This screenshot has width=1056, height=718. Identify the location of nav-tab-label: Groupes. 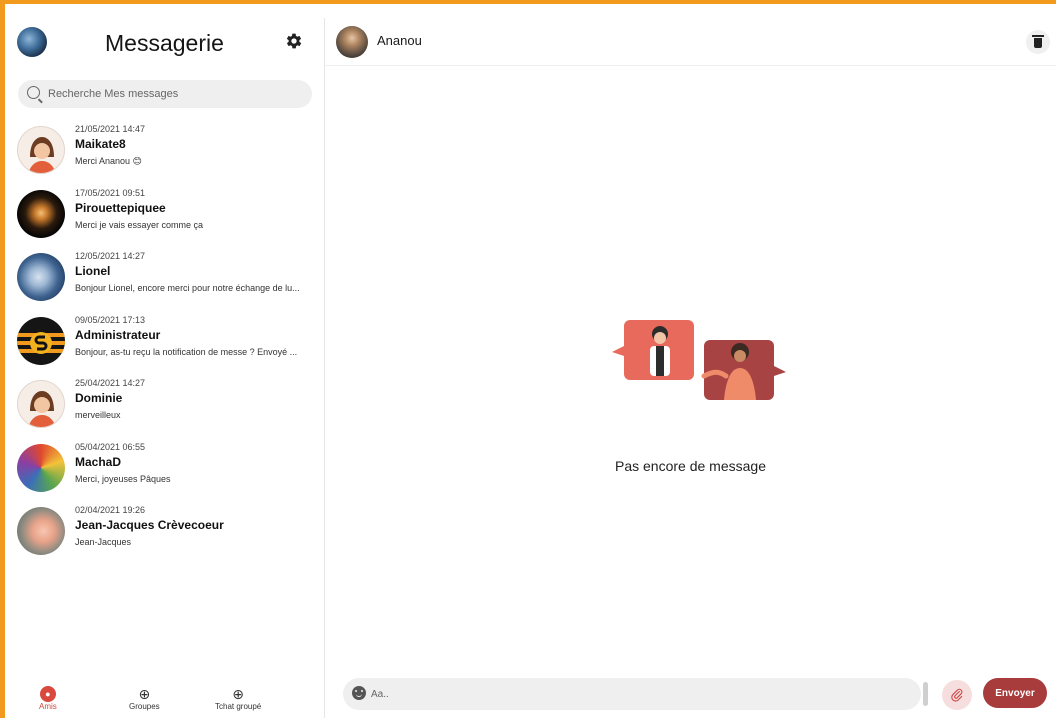
(144, 706).